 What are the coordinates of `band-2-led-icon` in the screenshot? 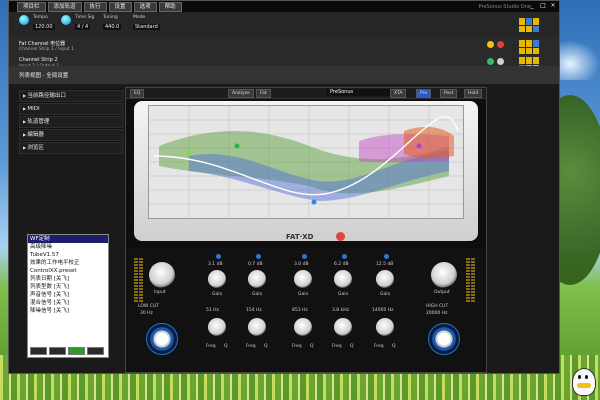 It's located at (258, 256).